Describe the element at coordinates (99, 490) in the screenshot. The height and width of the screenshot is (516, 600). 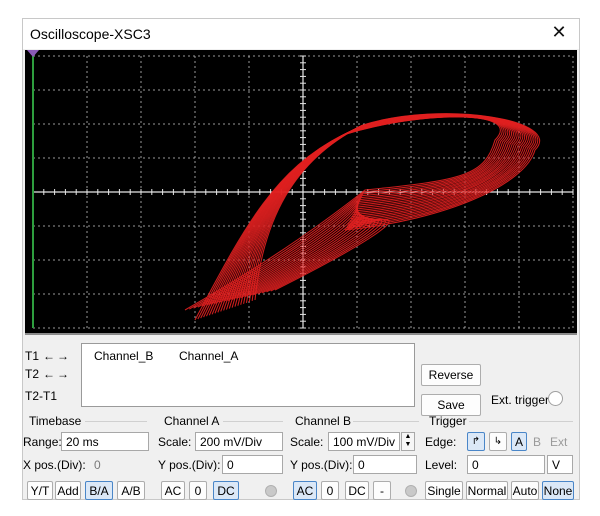
I see `mode-ba-button: B/A` at that location.